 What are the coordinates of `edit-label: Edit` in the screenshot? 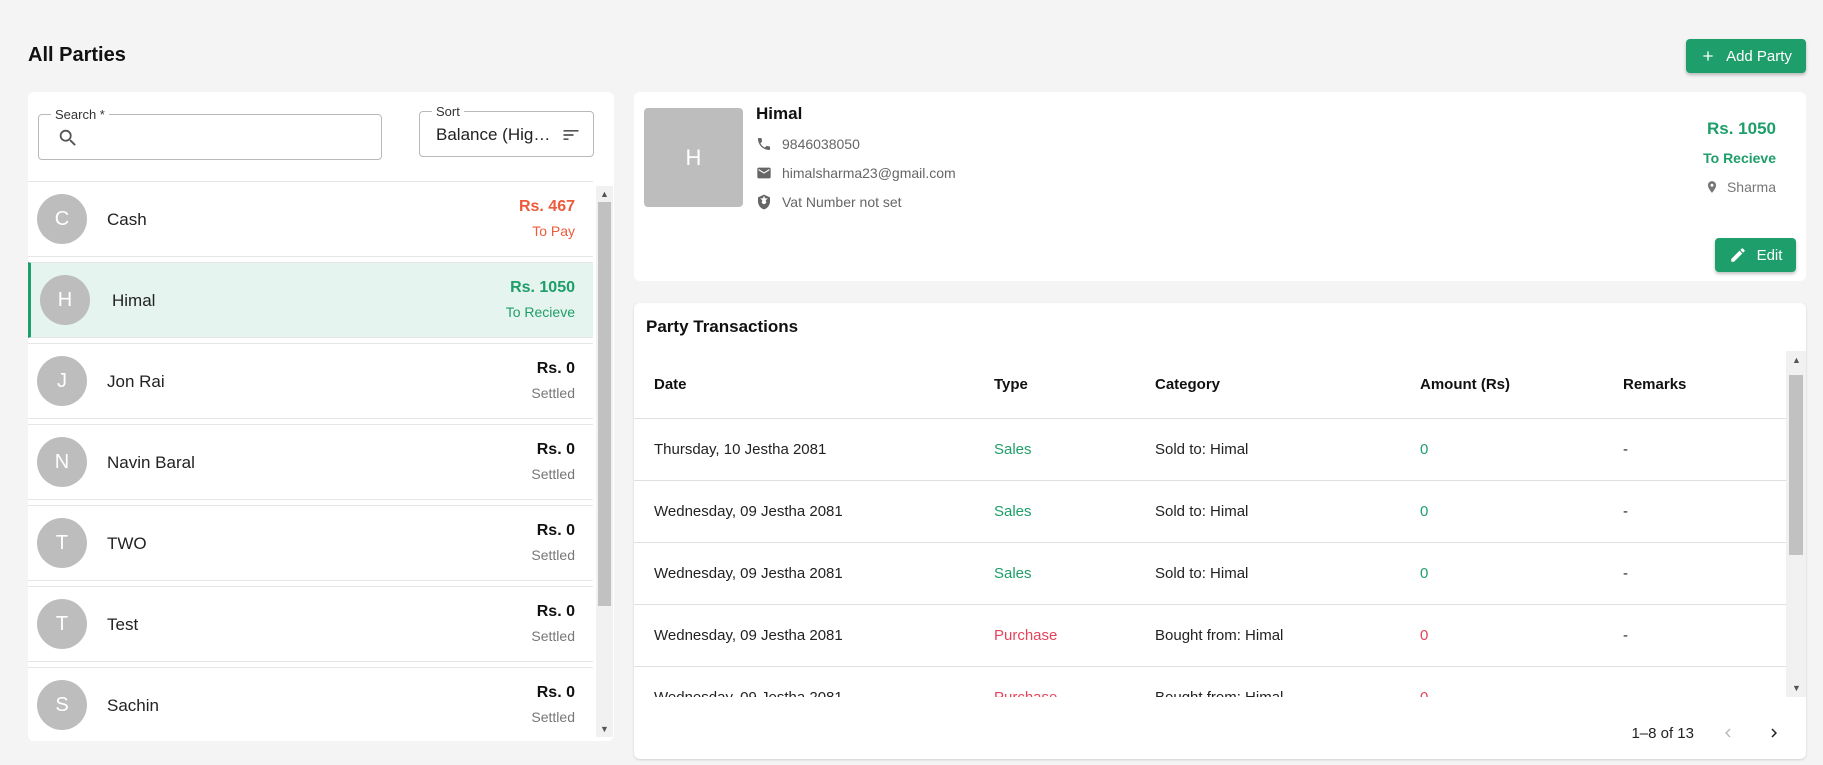 It's located at (1769, 255).